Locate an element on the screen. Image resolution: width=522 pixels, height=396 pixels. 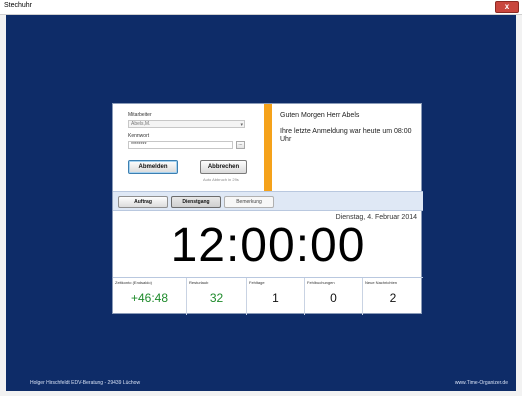
cancel-button: Abbrechen is located at coordinates (223, 167).